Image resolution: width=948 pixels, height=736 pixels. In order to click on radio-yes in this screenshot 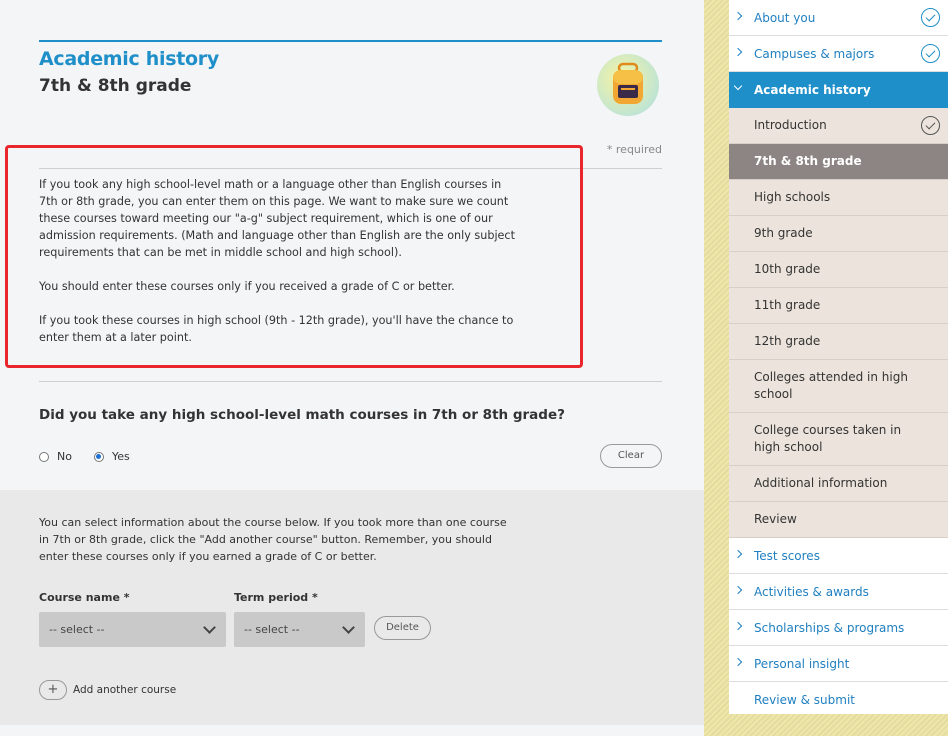, I will do `click(98, 456)`.